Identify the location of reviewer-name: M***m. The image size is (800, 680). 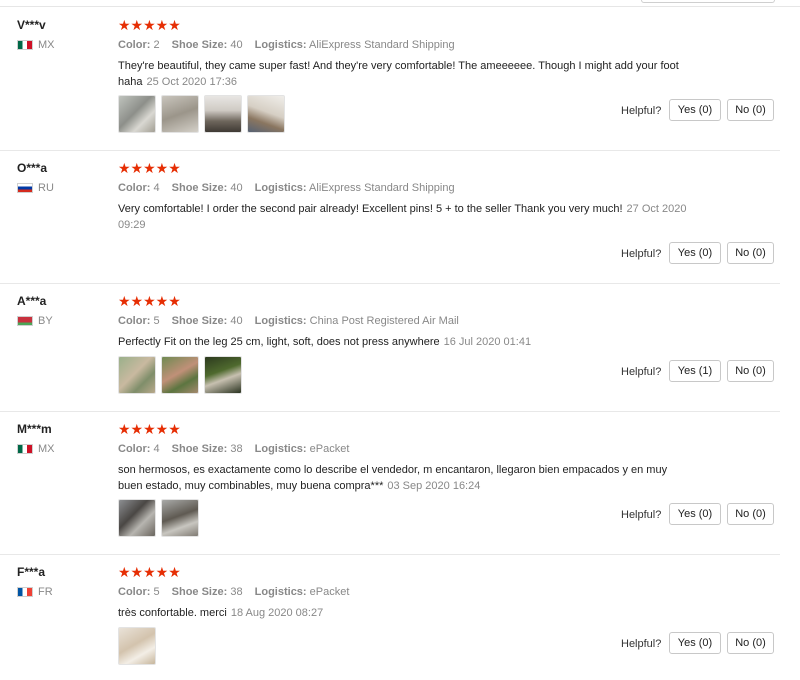
(34, 429).